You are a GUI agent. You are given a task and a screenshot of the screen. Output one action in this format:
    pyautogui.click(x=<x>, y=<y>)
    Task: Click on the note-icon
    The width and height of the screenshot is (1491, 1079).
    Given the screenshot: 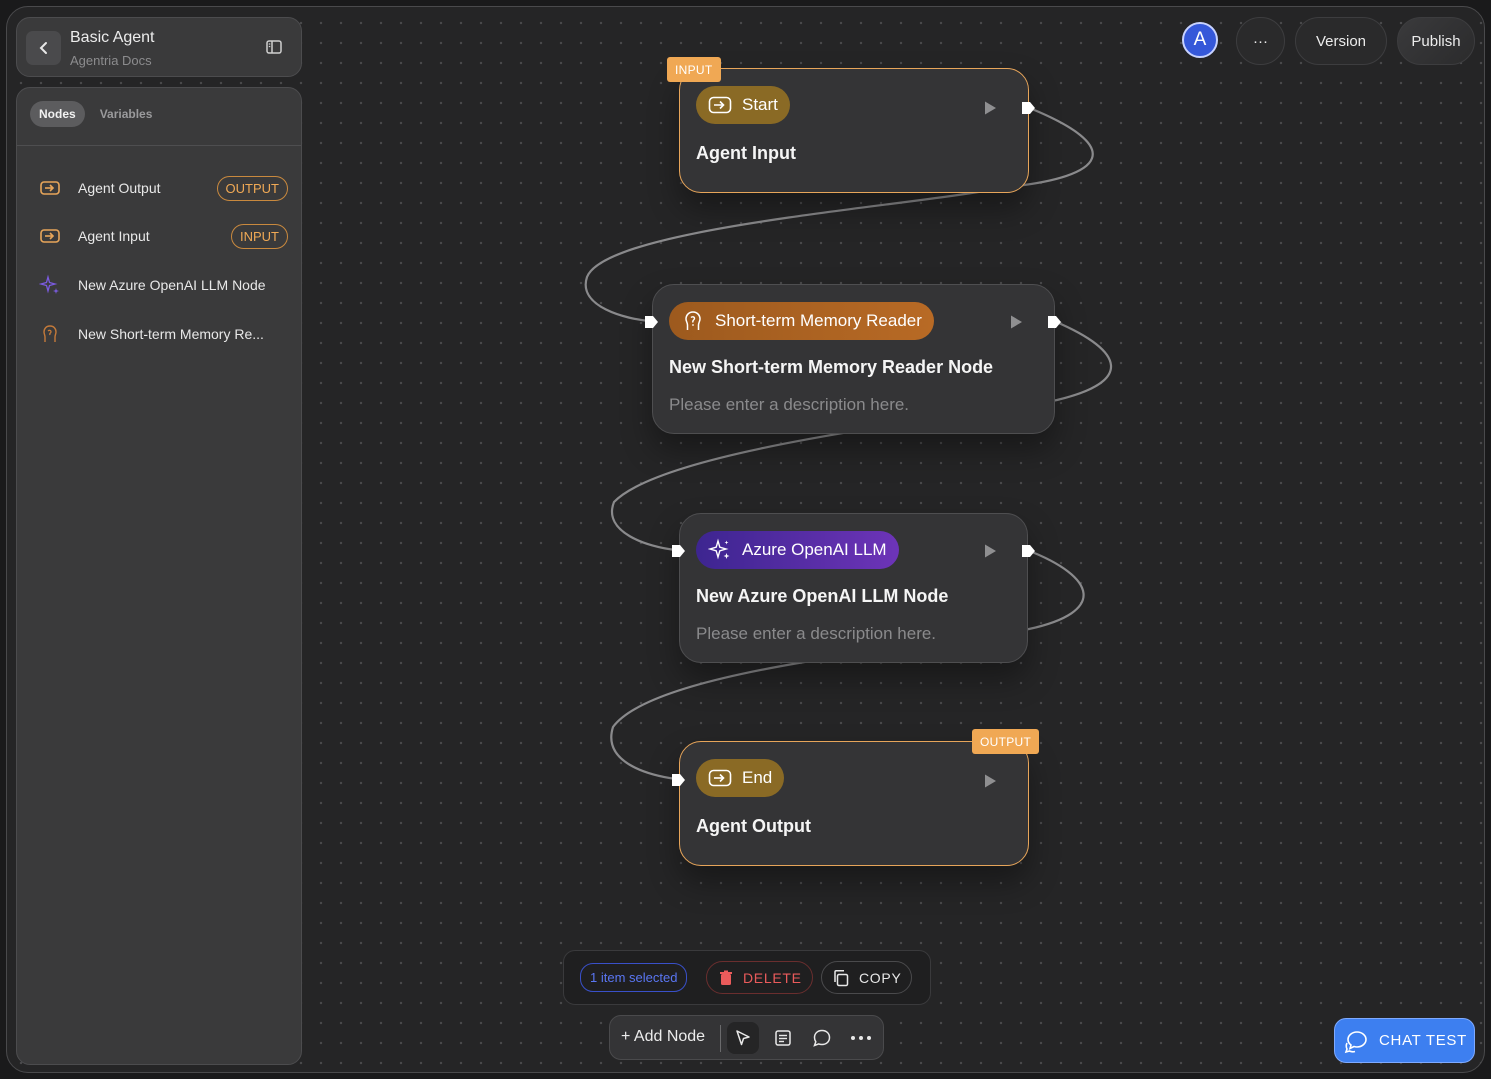 What is the action you would take?
    pyautogui.click(x=783, y=1038)
    